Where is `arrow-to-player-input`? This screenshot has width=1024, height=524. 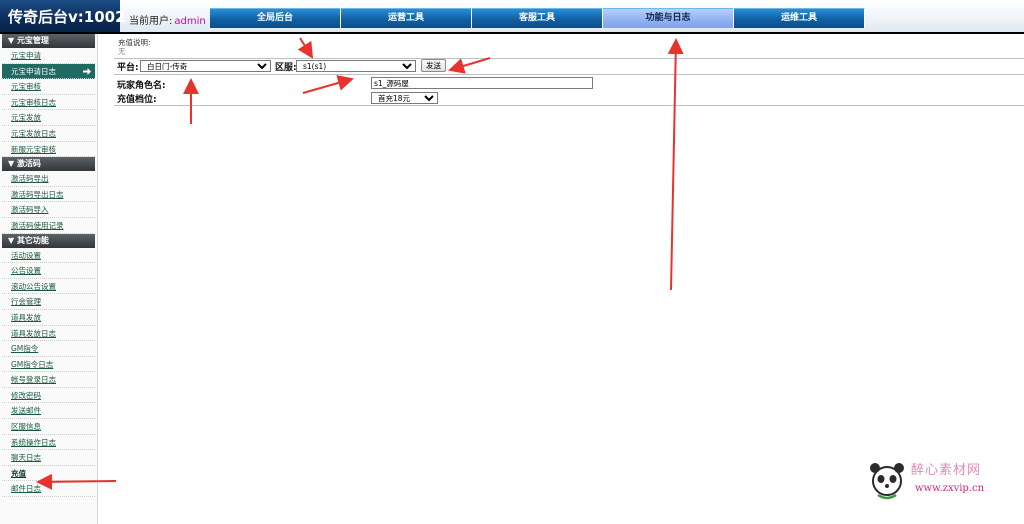
arrow-to-player-input is located at coordinates (328, 84).